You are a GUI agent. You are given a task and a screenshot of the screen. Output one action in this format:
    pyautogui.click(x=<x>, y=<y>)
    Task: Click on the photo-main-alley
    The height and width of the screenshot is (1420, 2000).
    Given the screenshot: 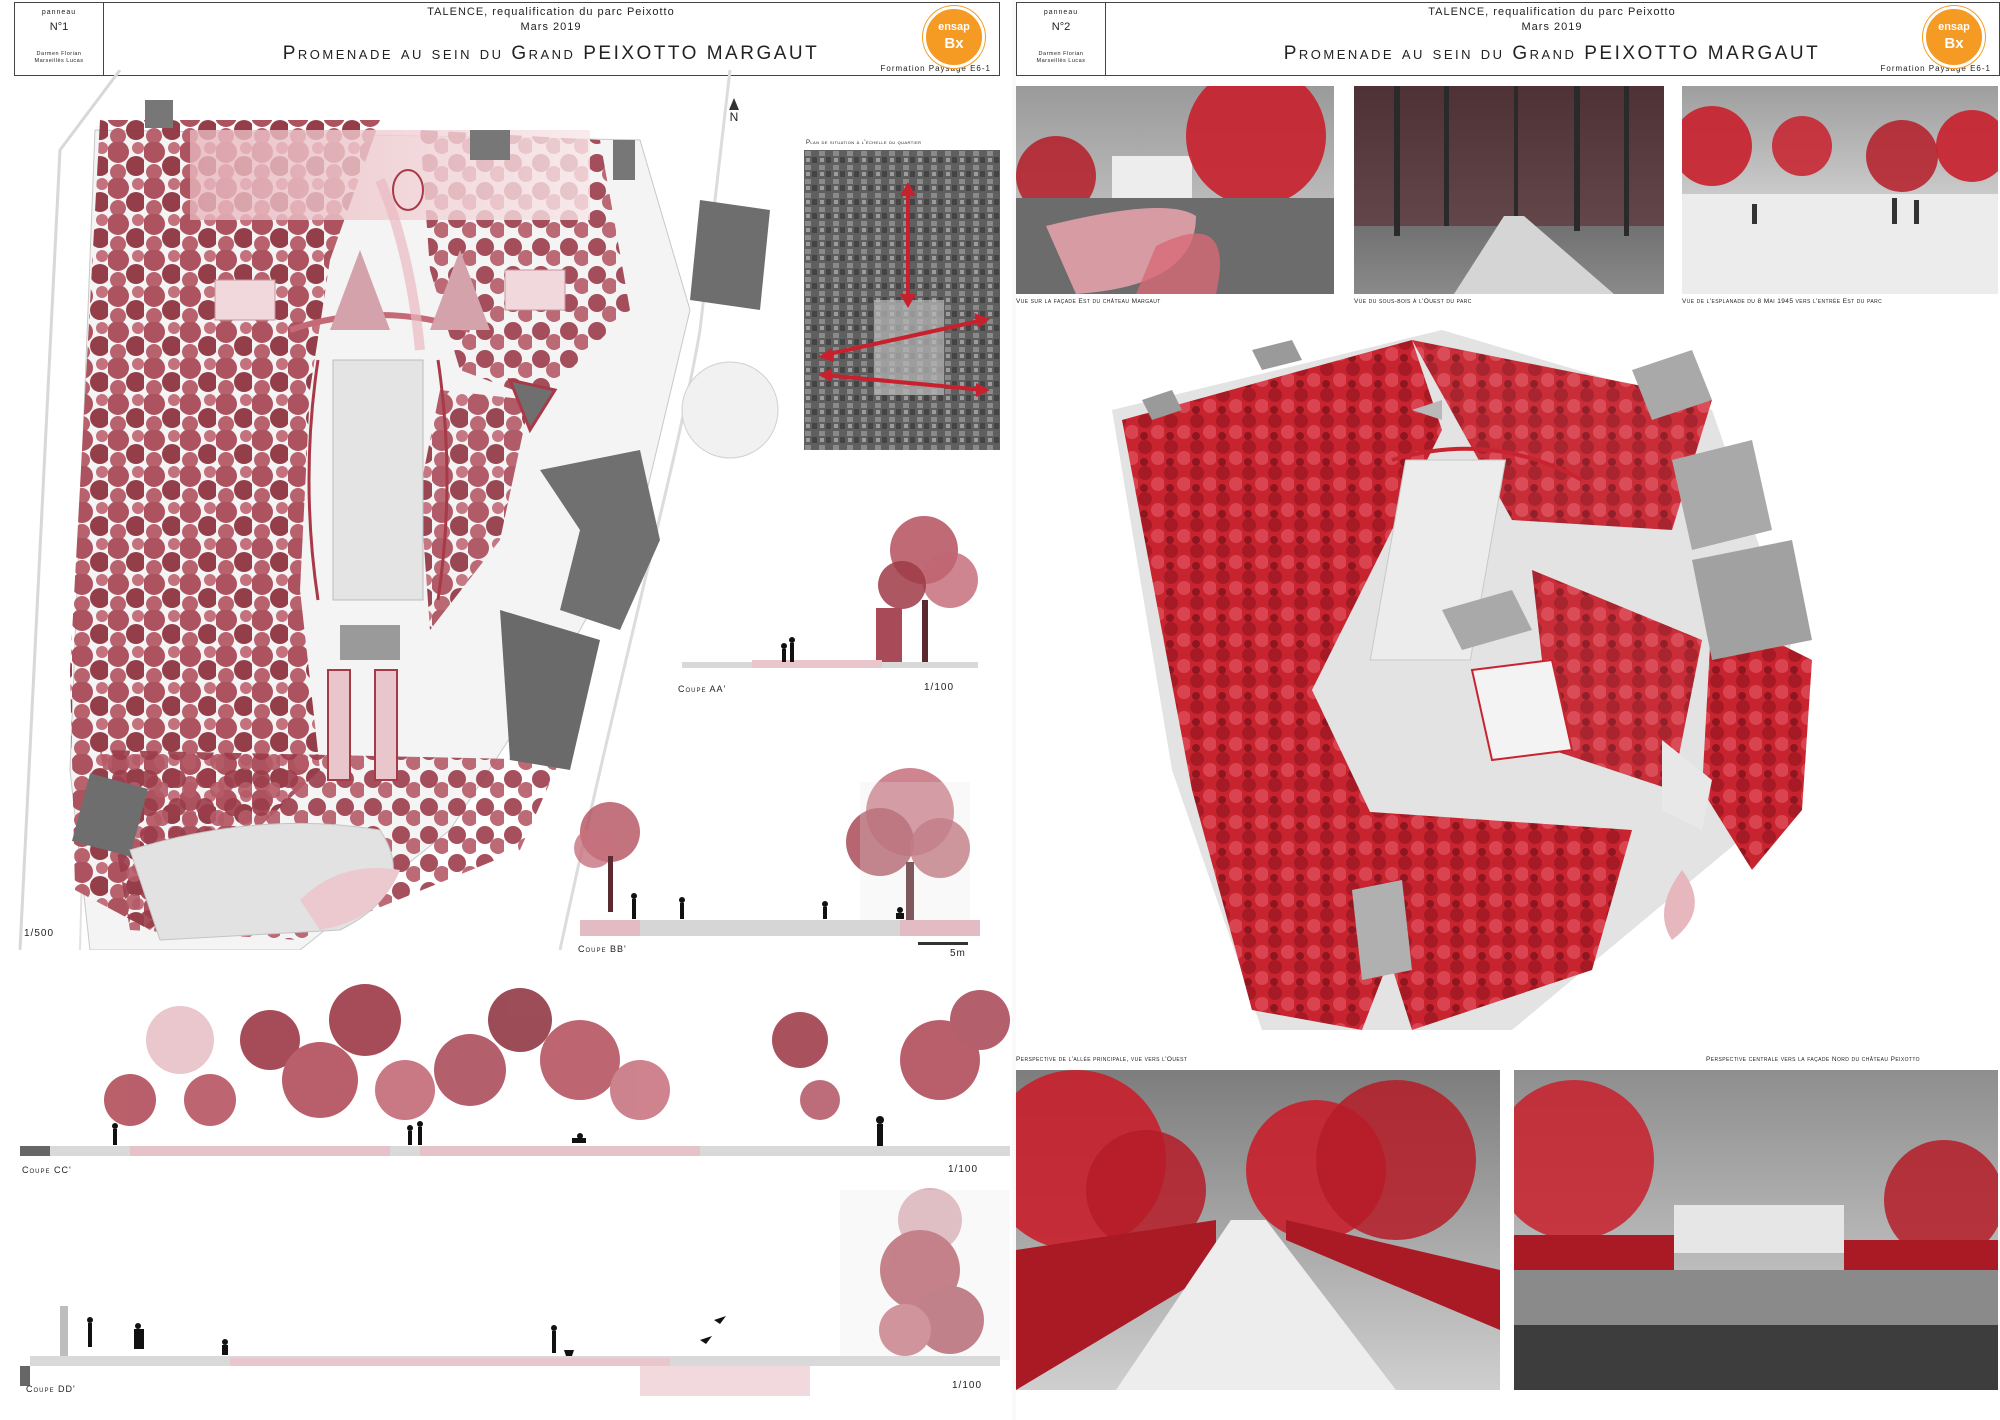 What is the action you would take?
    pyautogui.click(x=1258, y=1230)
    